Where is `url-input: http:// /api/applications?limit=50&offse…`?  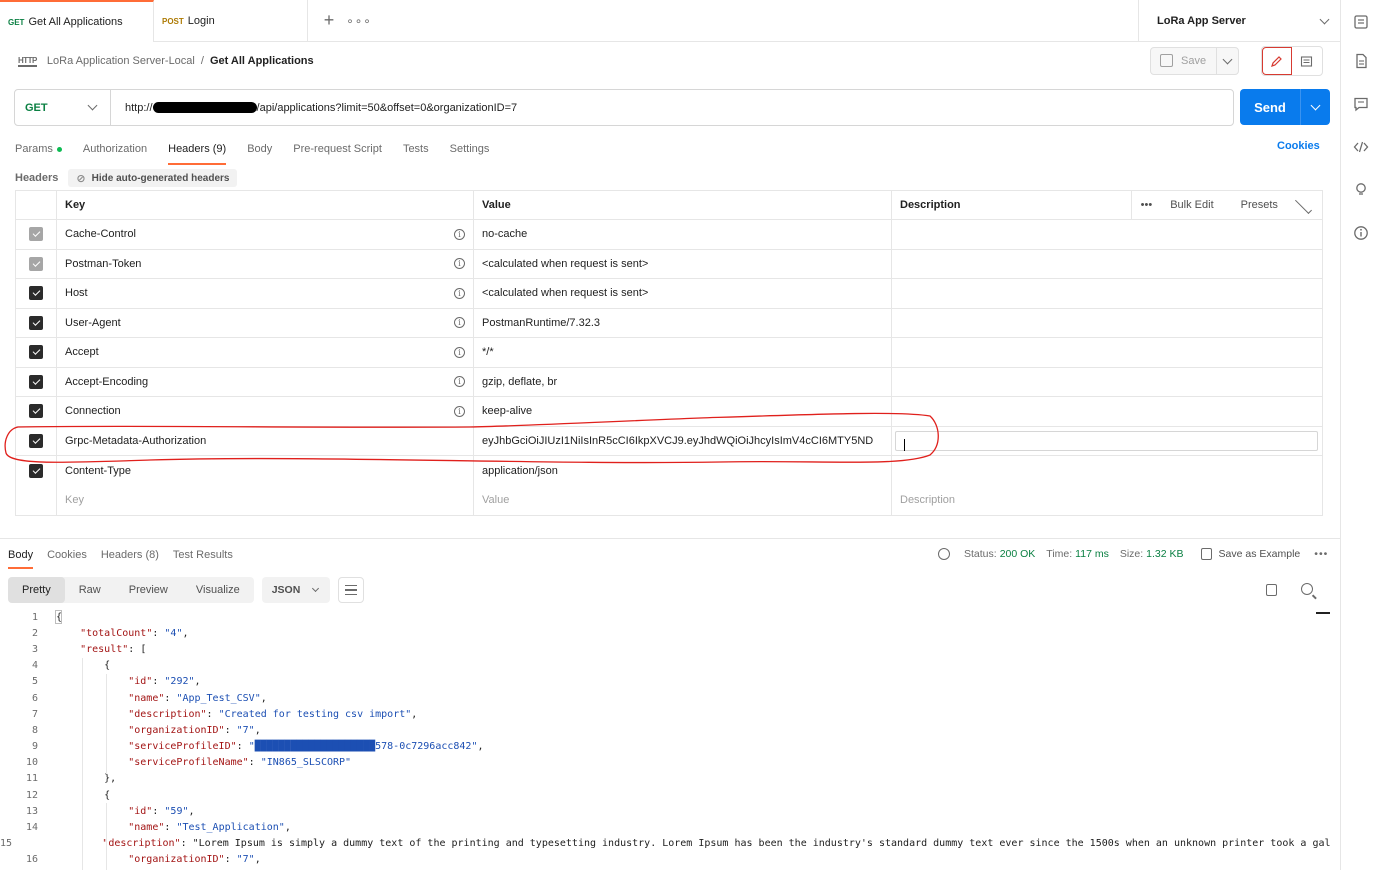 url-input: http:// /api/applications?limit=50&offse… is located at coordinates (314, 108).